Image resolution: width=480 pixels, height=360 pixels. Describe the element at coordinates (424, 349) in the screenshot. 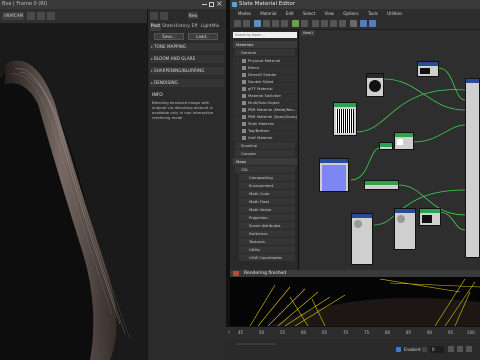

I see `key-icon` at that location.